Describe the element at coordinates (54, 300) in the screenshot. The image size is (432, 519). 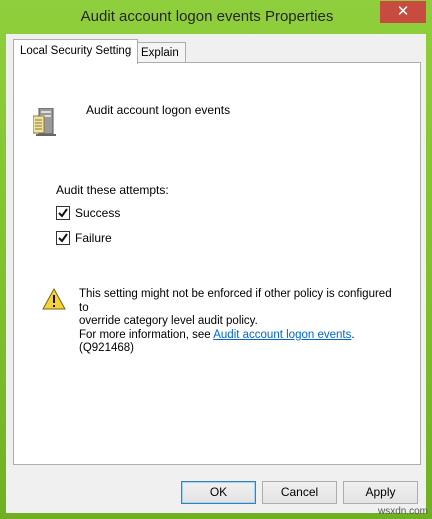
I see `warning-icon` at that location.